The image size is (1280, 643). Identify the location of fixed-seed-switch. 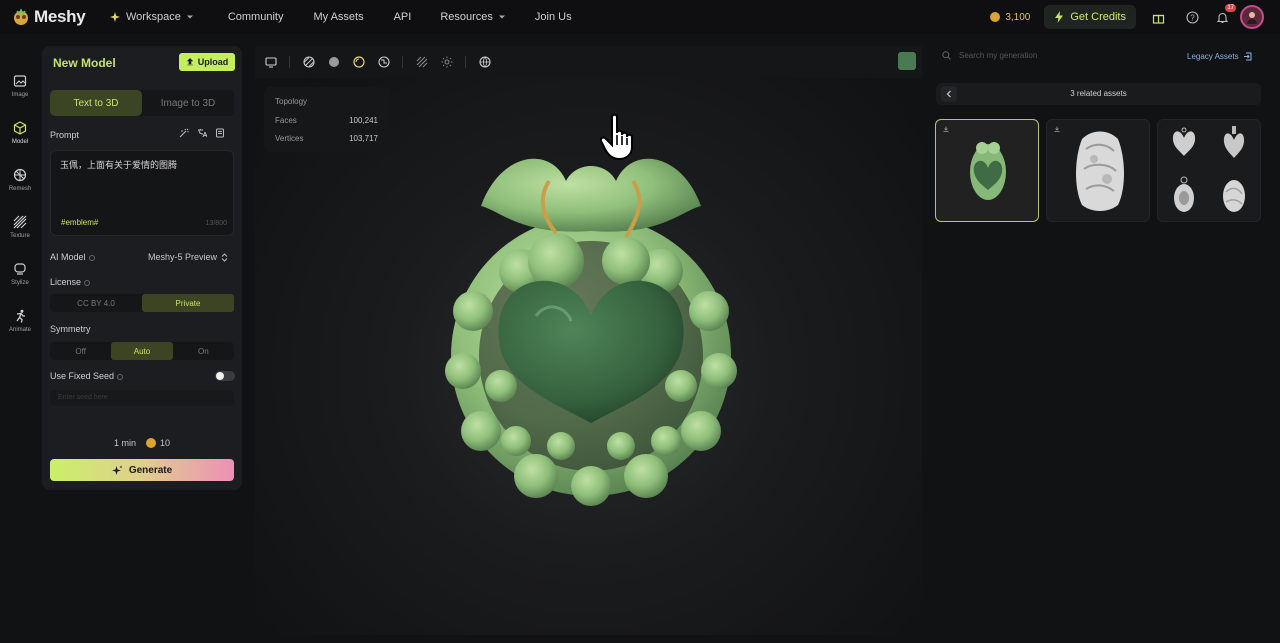
(225, 376).